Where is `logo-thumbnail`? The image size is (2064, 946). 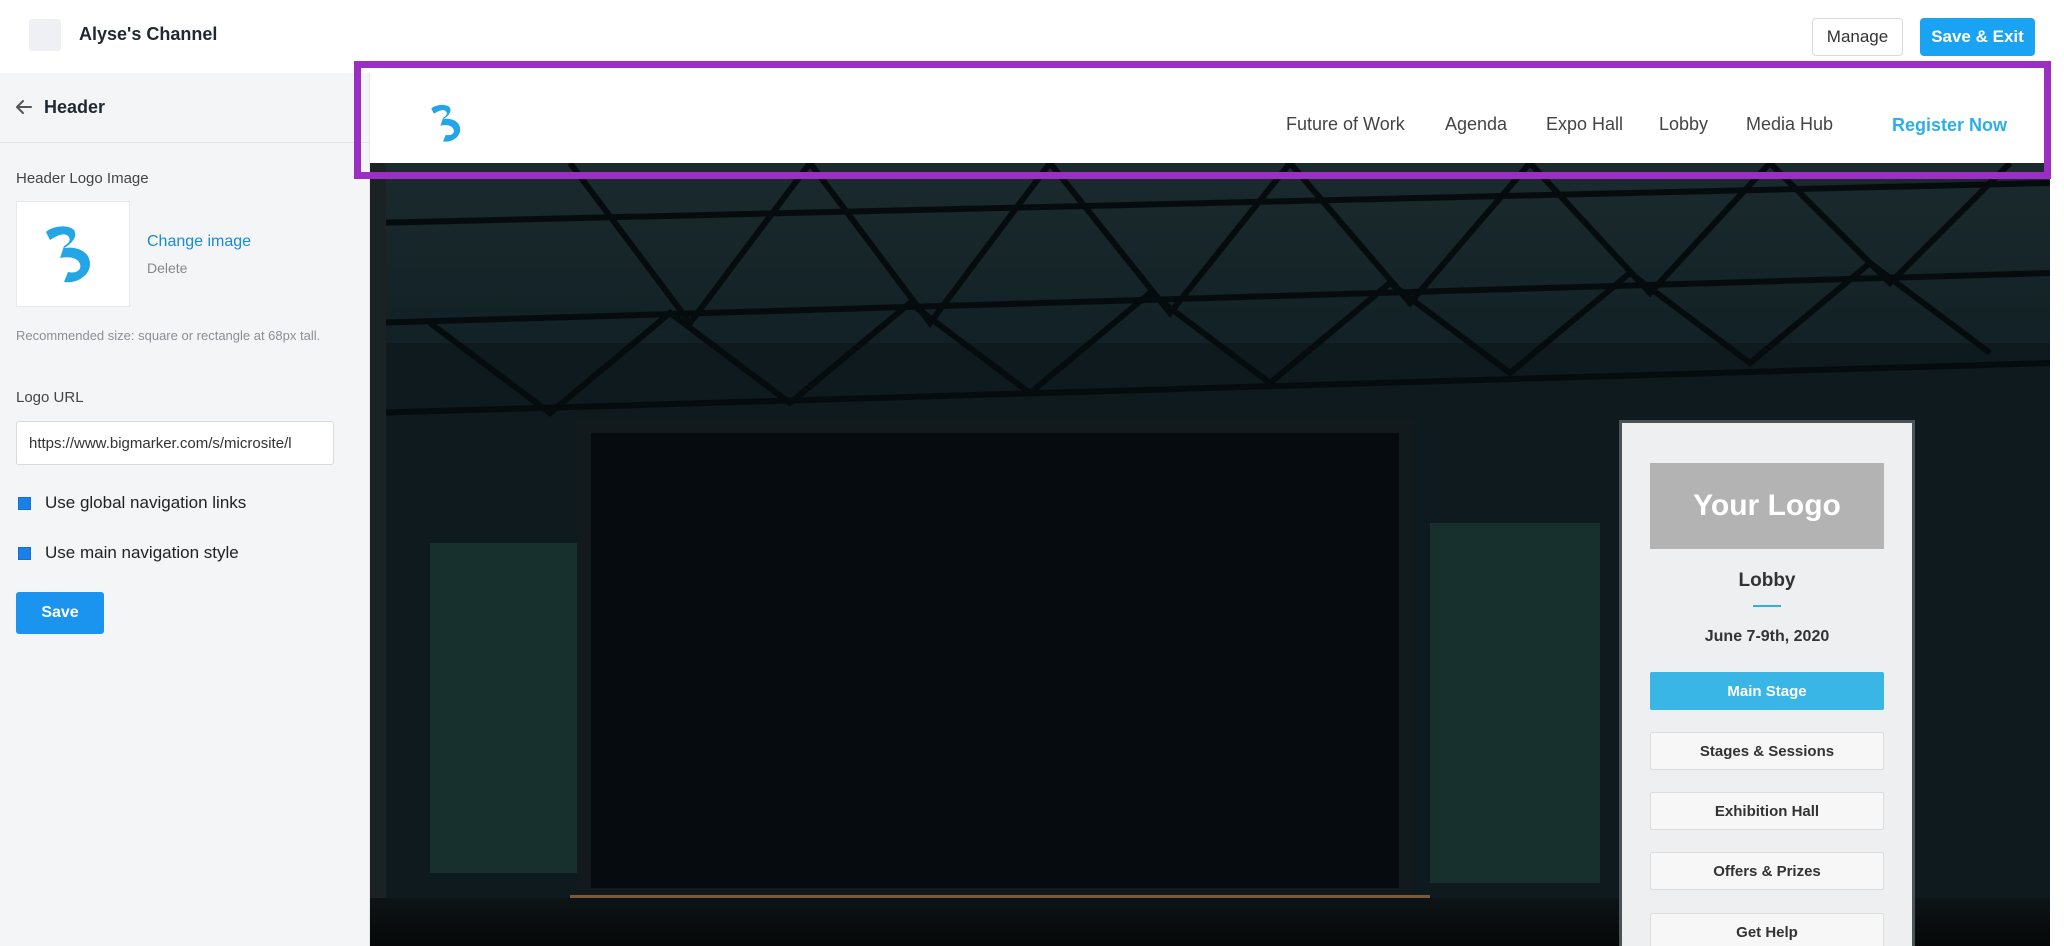
logo-thumbnail is located at coordinates (73, 254).